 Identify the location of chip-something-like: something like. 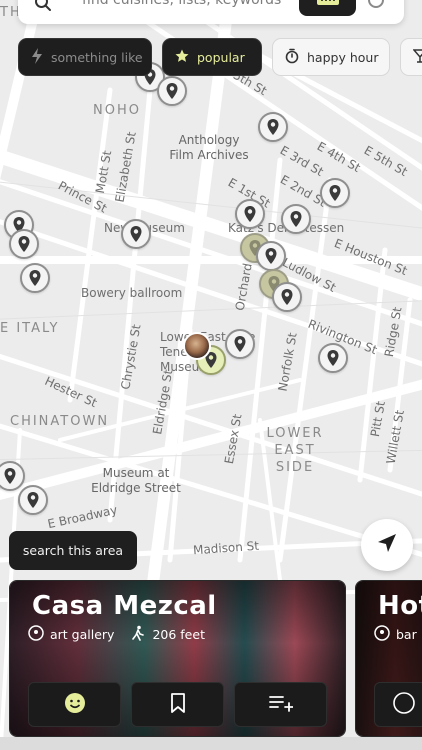
(85, 57).